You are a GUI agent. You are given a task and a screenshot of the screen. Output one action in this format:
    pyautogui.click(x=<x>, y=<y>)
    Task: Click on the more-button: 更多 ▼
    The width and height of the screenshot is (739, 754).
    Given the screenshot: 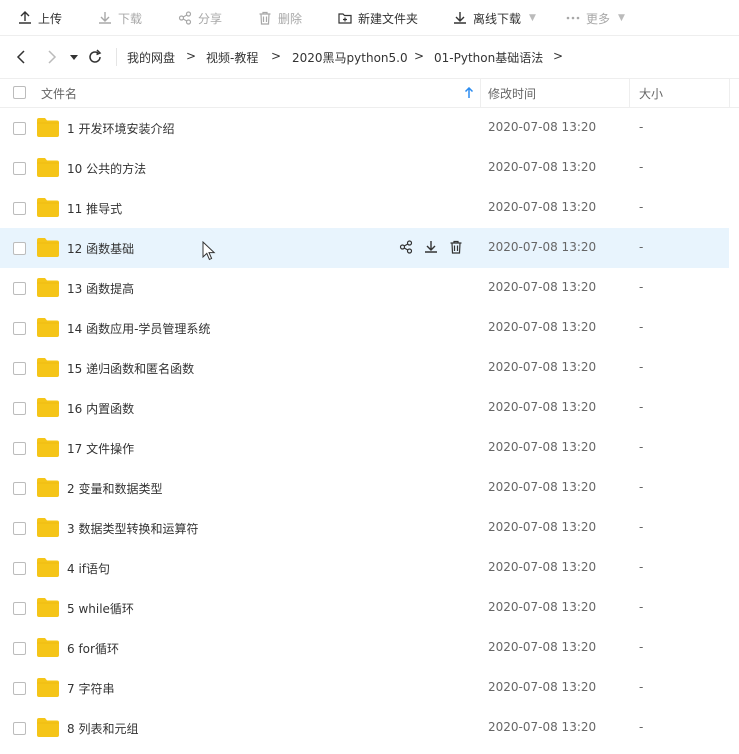 What is the action you would take?
    pyautogui.click(x=595, y=18)
    